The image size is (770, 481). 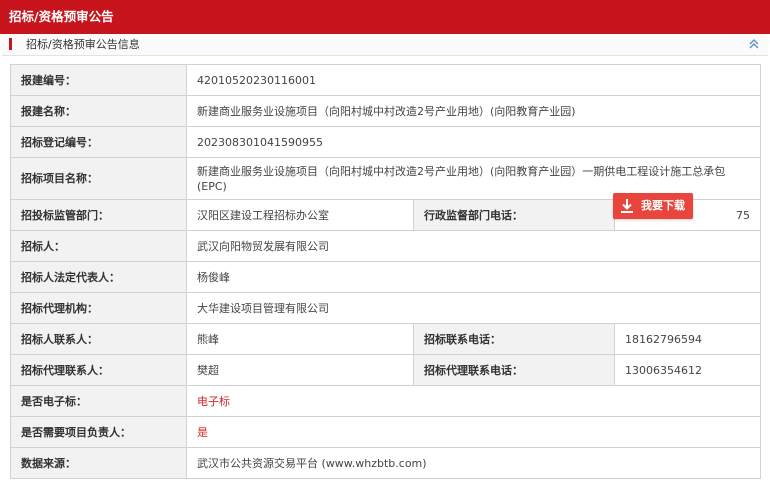 I want to click on field-value: 电子标, so click(x=473, y=401).